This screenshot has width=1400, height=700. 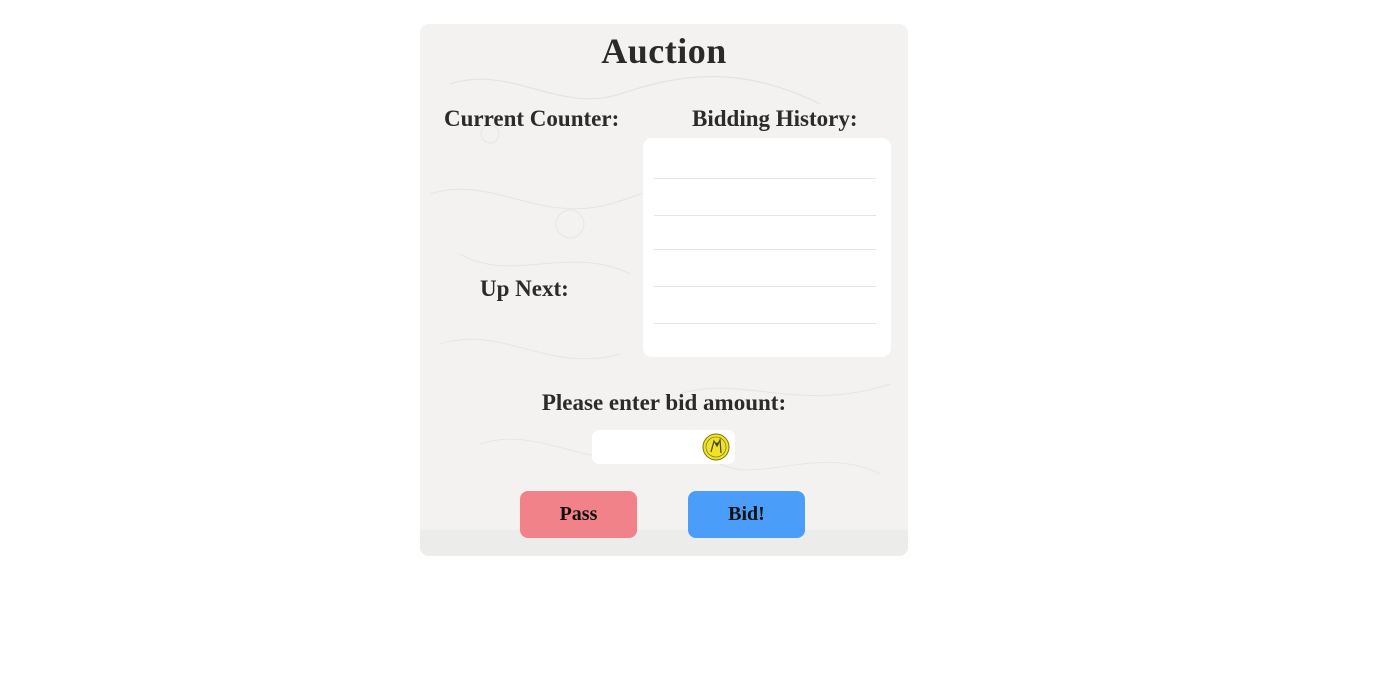 I want to click on bid-button: Bid!, so click(x=746, y=514).